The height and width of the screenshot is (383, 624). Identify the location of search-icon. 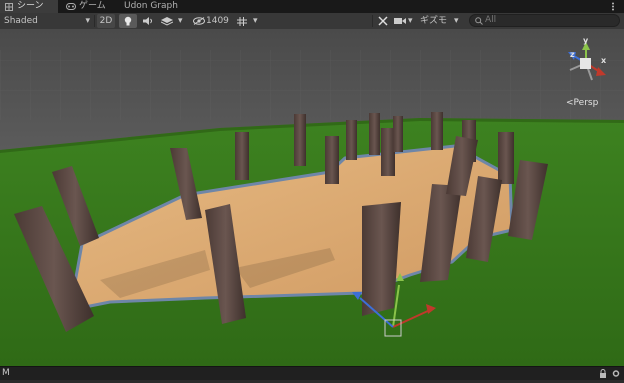
(479, 21).